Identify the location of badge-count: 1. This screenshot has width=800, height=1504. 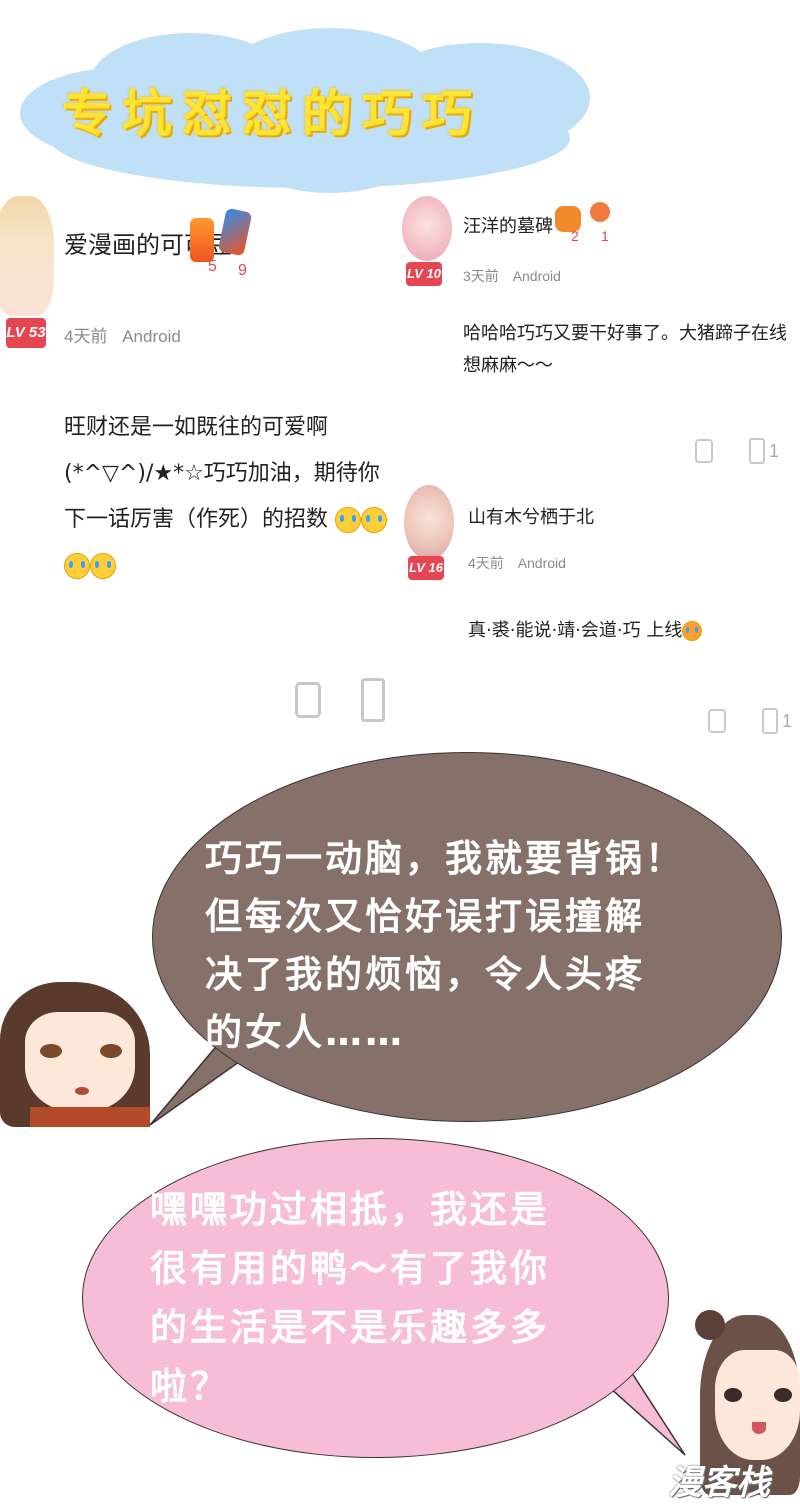
(605, 236).